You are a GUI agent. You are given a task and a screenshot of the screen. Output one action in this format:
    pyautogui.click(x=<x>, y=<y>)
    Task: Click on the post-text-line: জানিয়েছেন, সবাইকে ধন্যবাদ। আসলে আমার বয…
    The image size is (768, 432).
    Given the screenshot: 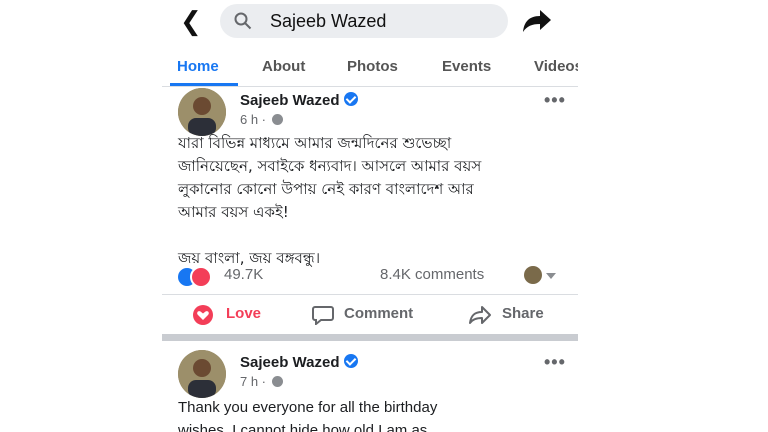 What is the action you would take?
    pyautogui.click(x=330, y=166)
    